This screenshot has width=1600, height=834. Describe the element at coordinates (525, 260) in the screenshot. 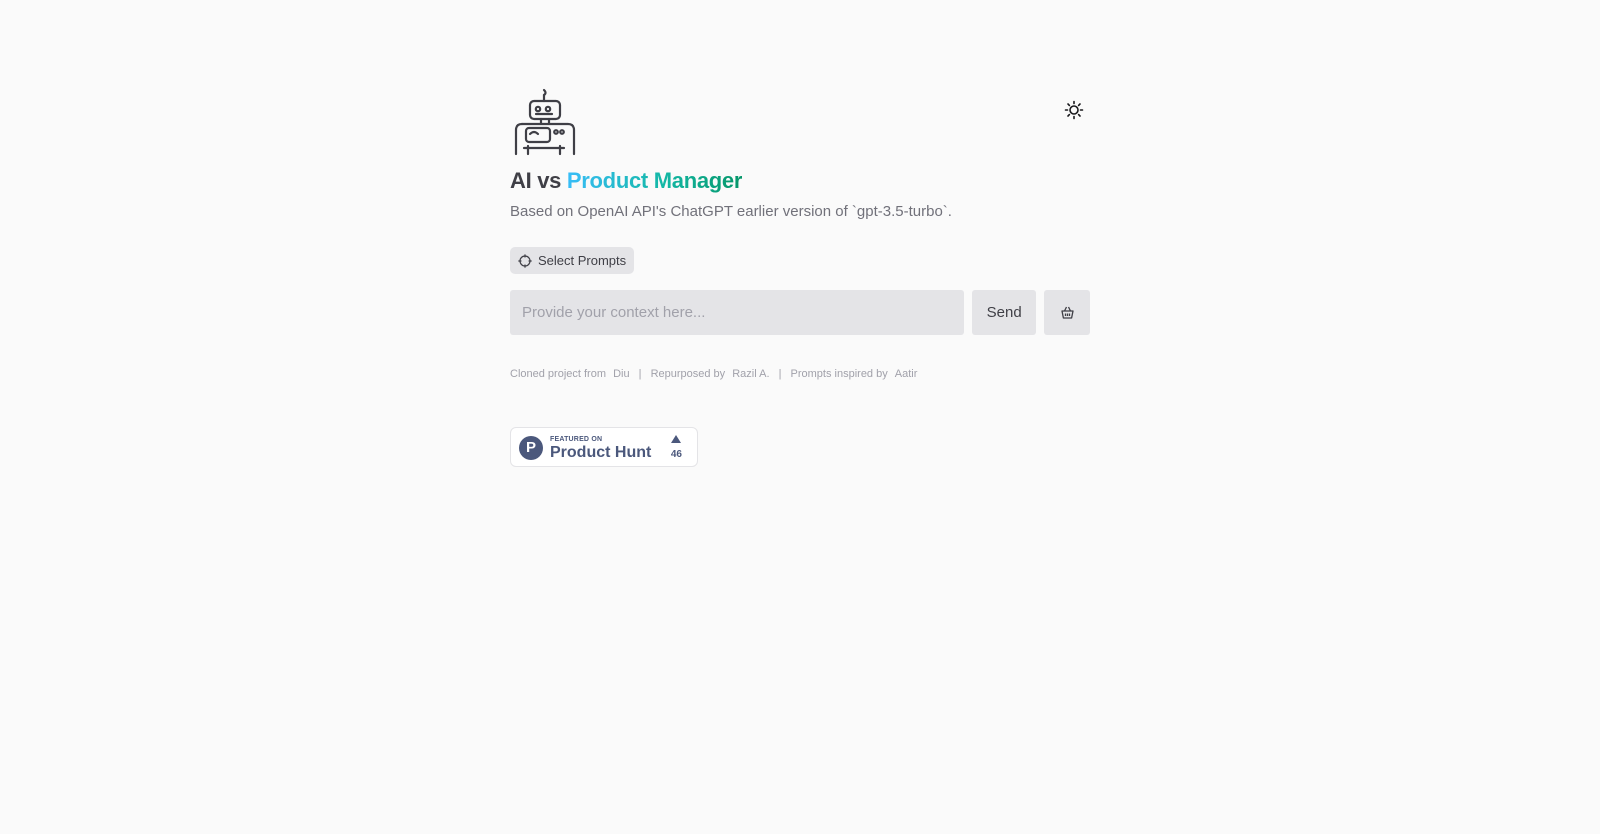

I see `crosshair-icon` at that location.